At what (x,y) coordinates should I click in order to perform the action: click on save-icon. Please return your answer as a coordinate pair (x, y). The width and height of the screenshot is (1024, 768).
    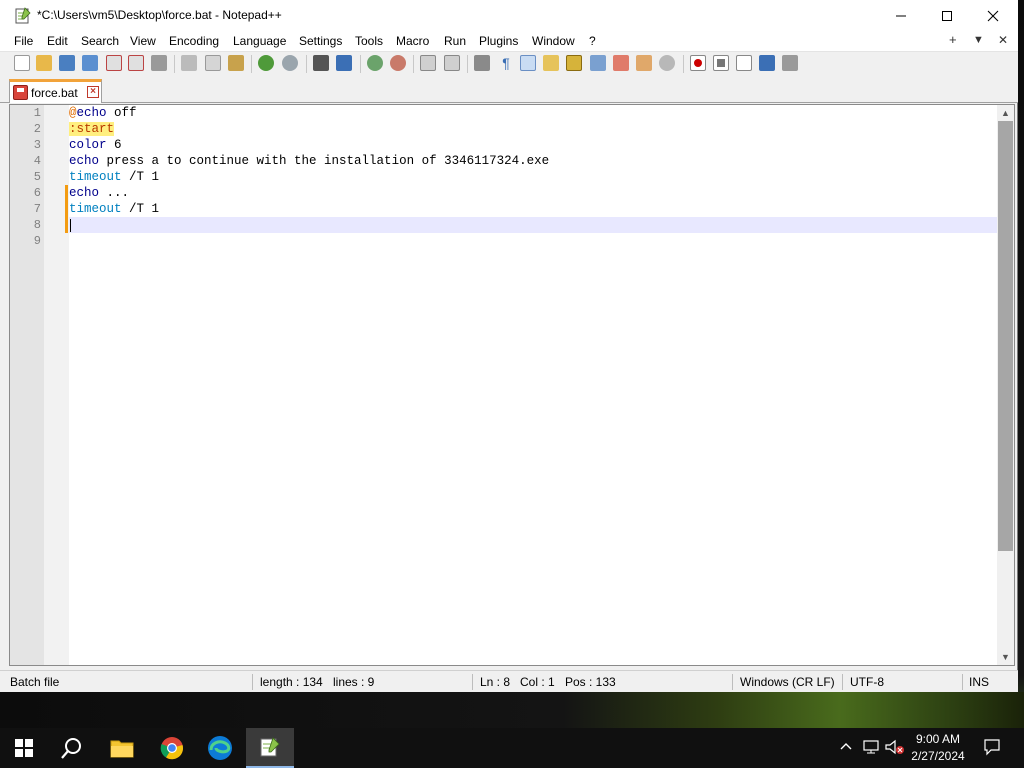
    Looking at the image, I should click on (67, 63).